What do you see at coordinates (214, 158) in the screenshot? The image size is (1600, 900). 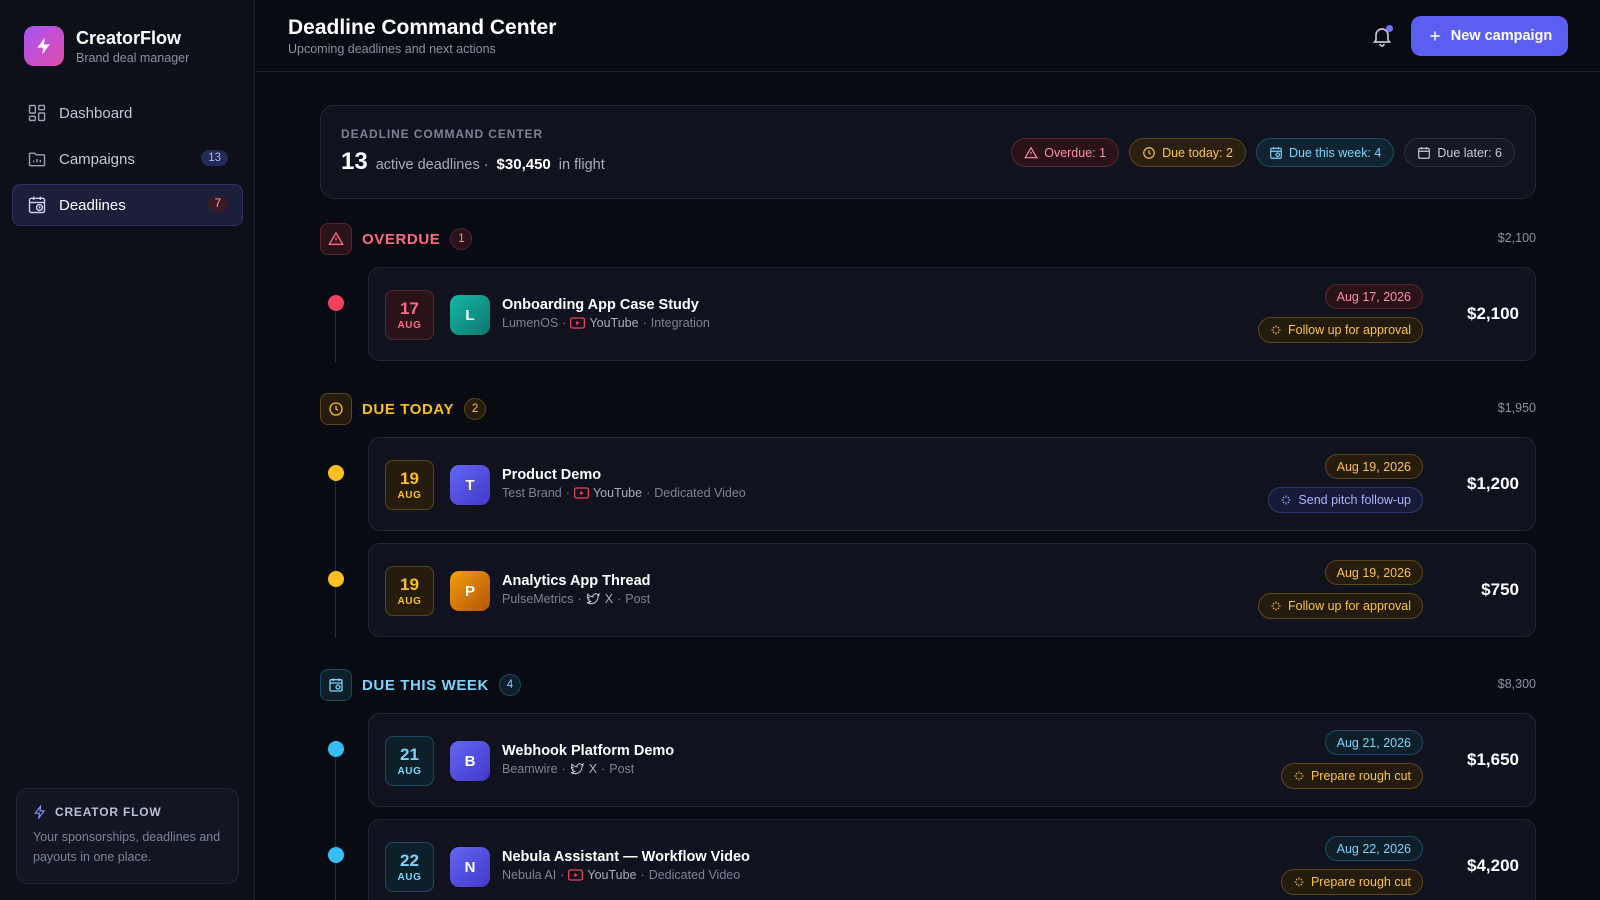 I see `campaigns-count-badge: 13` at bounding box center [214, 158].